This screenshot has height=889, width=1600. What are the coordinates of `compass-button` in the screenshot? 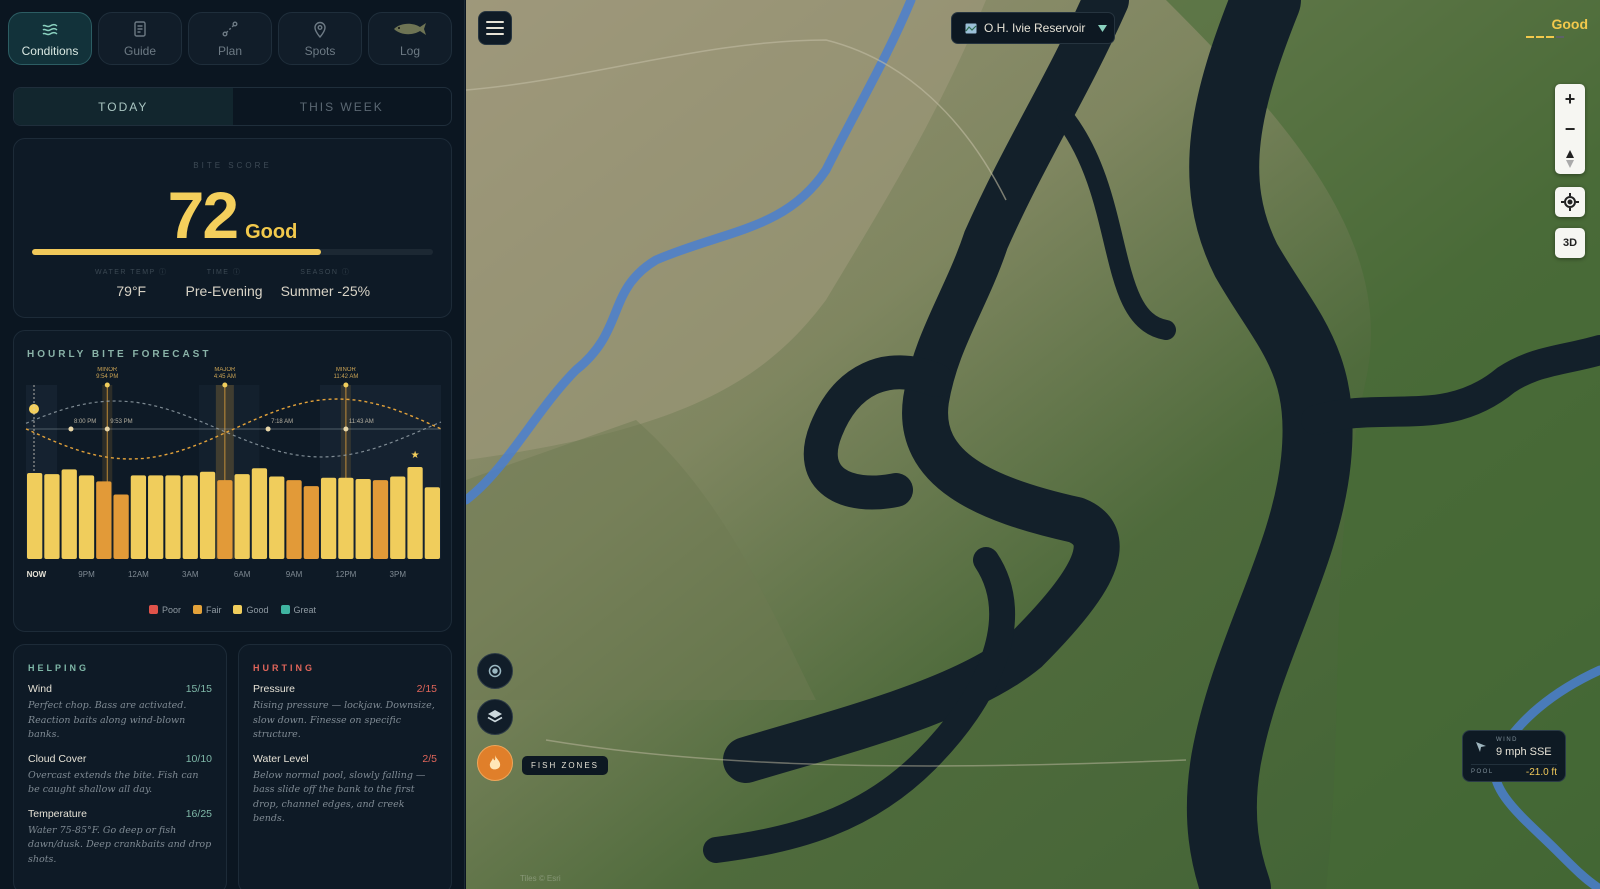 It's located at (1570, 159).